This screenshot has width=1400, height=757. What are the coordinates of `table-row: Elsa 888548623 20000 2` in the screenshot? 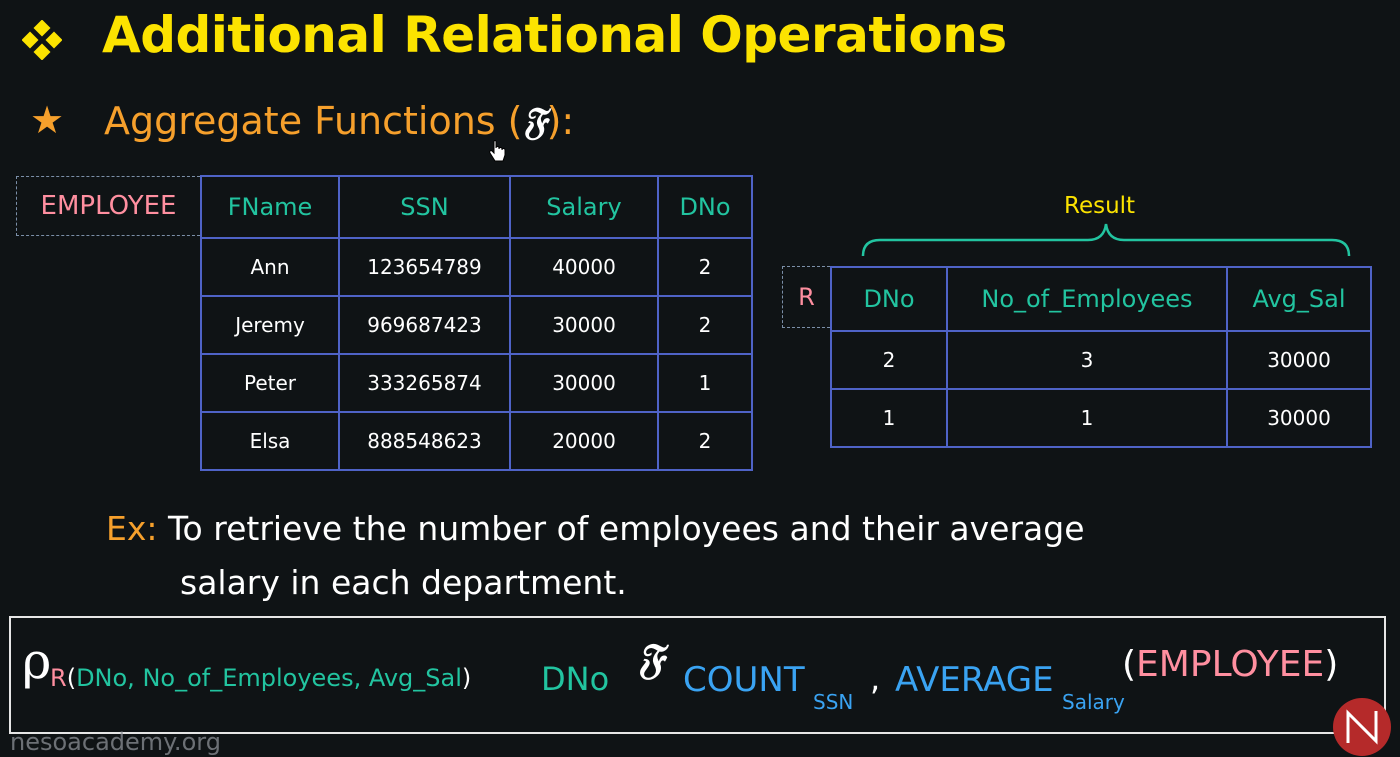 It's located at (476, 441).